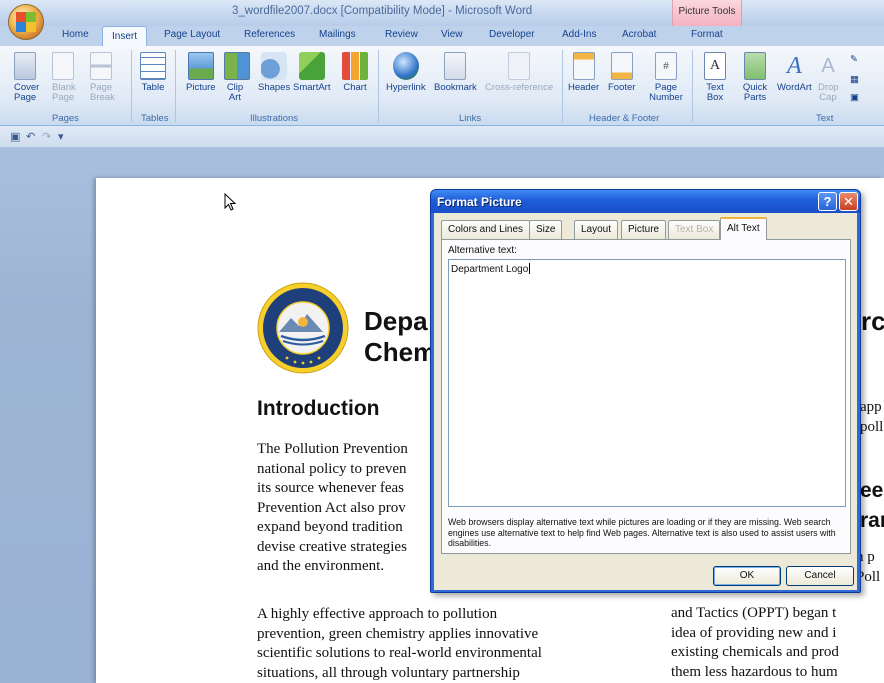 The image size is (884, 683). What do you see at coordinates (332, 546) in the screenshot?
I see `text-line: devise creative strategies` at bounding box center [332, 546].